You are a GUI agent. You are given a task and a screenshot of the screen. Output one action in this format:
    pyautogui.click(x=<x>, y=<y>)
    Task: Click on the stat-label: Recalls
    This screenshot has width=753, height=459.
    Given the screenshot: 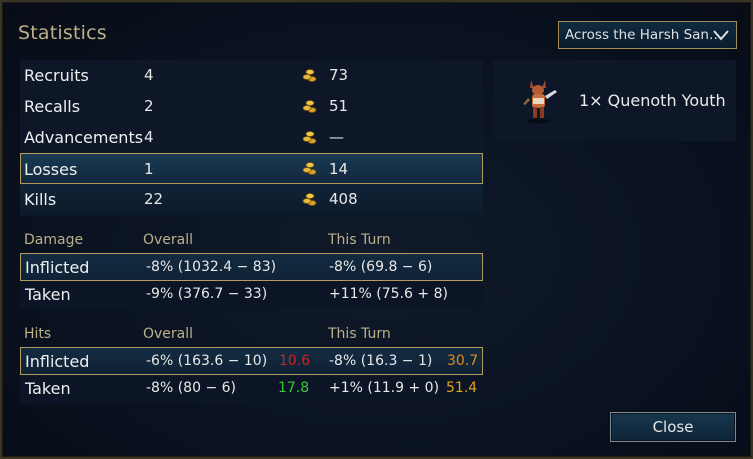 What is the action you would take?
    pyautogui.click(x=52, y=106)
    